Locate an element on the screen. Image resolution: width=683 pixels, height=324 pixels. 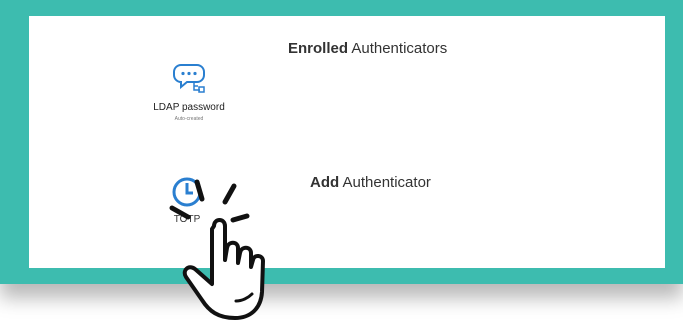
enrolled-heading-rest: Authenticators is located at coordinates (398, 48).